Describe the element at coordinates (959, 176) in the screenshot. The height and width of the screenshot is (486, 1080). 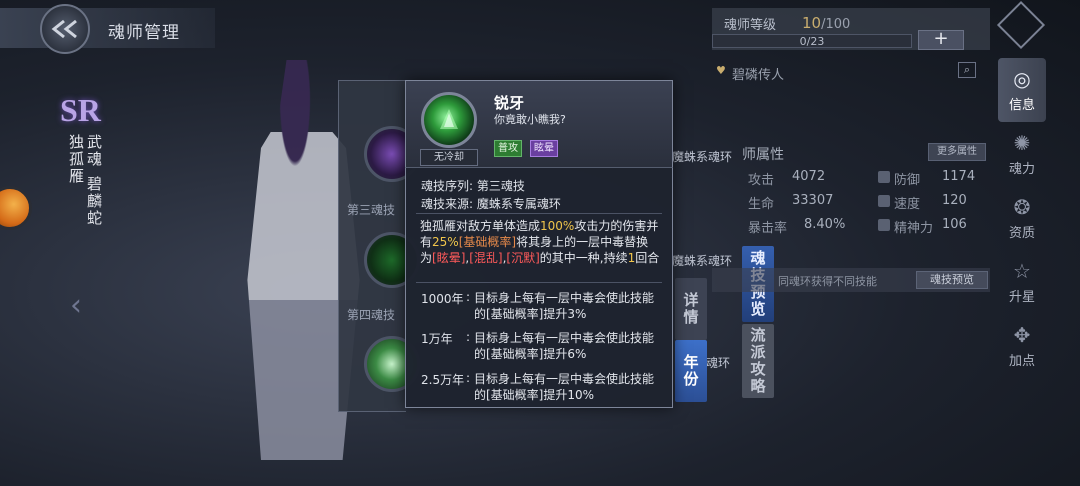
I see `stat-value: 1174` at that location.